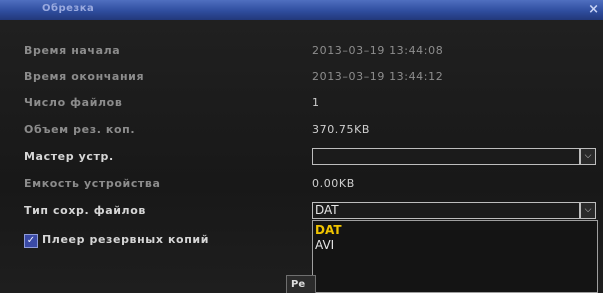 The width and height of the screenshot is (603, 293). I want to click on file-type-select: DAT, so click(446, 210).